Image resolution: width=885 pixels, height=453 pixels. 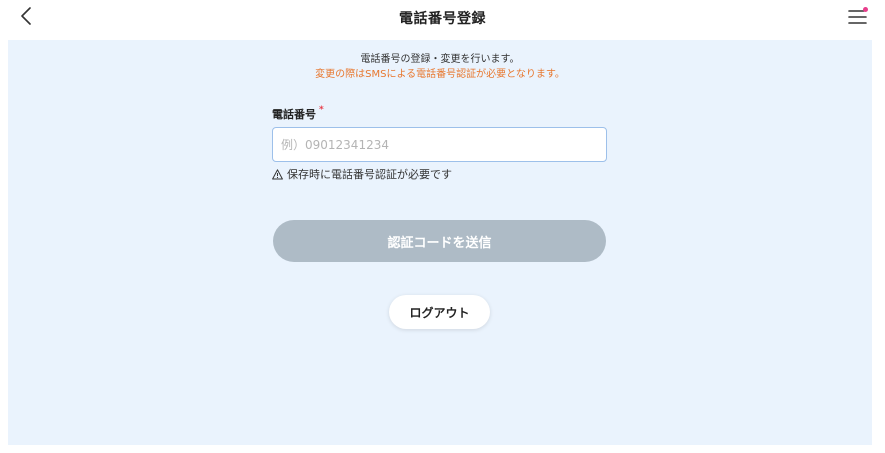 What do you see at coordinates (440, 59) in the screenshot?
I see `intro-description: 電話番号の登録・変更を行います。` at bounding box center [440, 59].